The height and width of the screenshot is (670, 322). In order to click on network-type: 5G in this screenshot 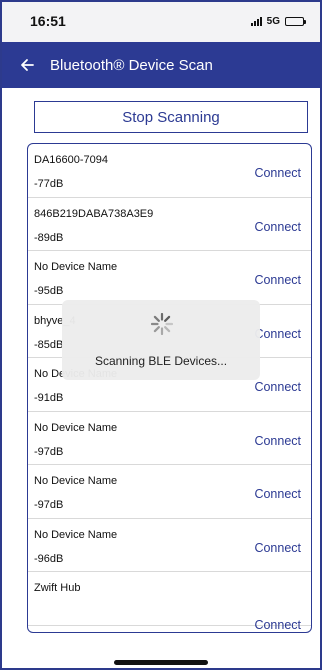, I will do `click(273, 21)`.